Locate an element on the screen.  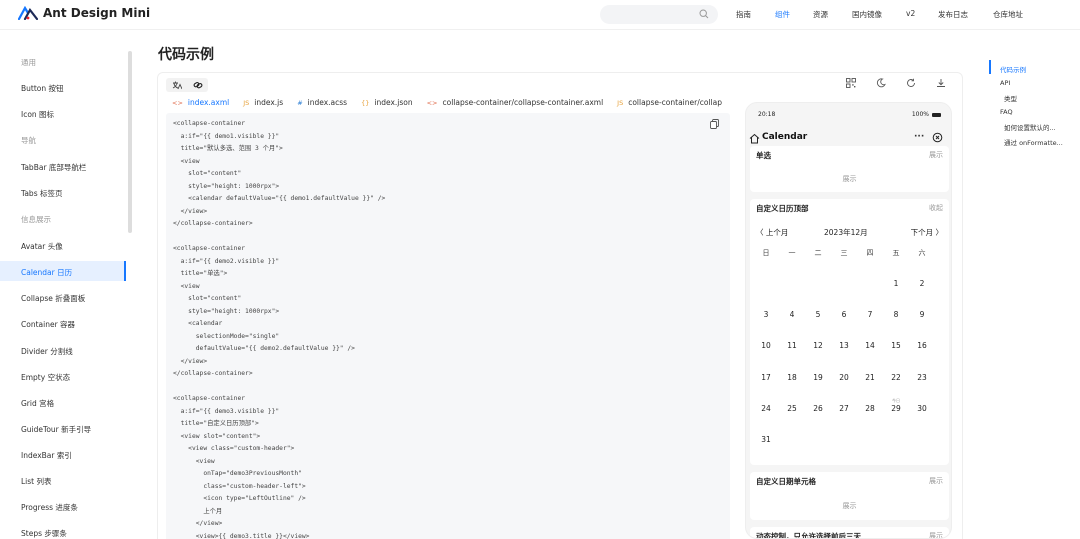
calendar-day: 5 is located at coordinates (818, 314).